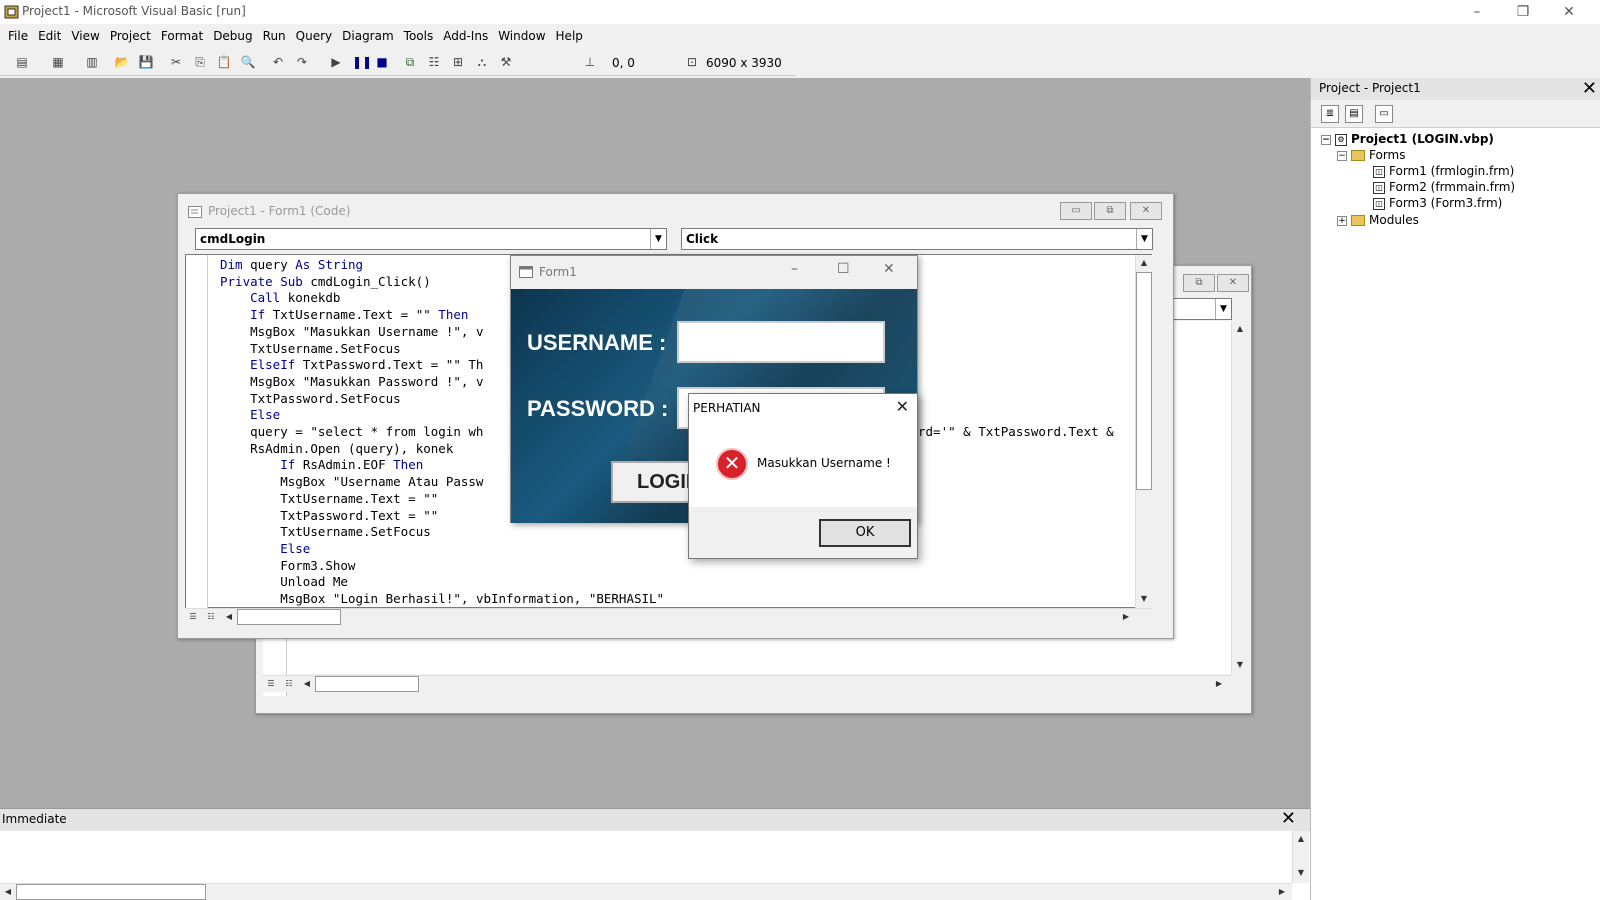  What do you see at coordinates (1477, 12) in the screenshot?
I see `minimize-button: –` at bounding box center [1477, 12].